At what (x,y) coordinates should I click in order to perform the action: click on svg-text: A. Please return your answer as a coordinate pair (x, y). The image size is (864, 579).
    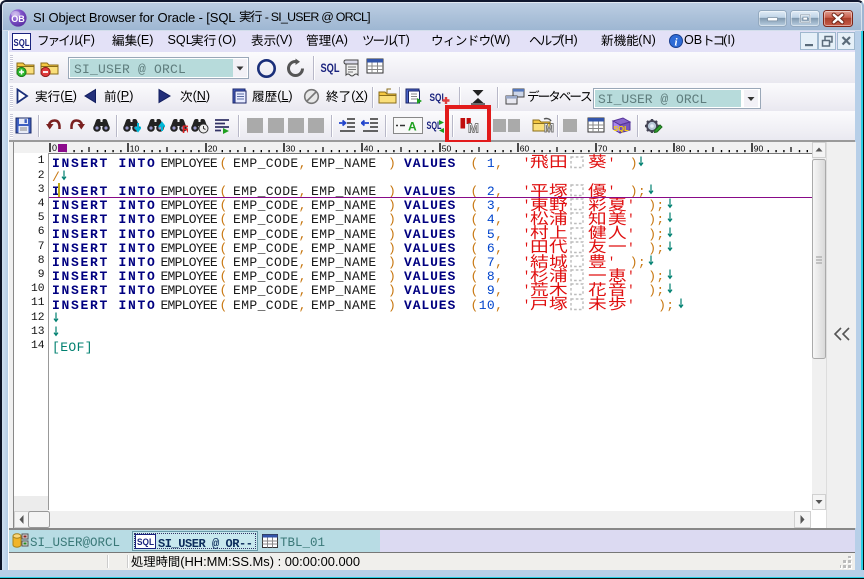
    Looking at the image, I should click on (412, 127).